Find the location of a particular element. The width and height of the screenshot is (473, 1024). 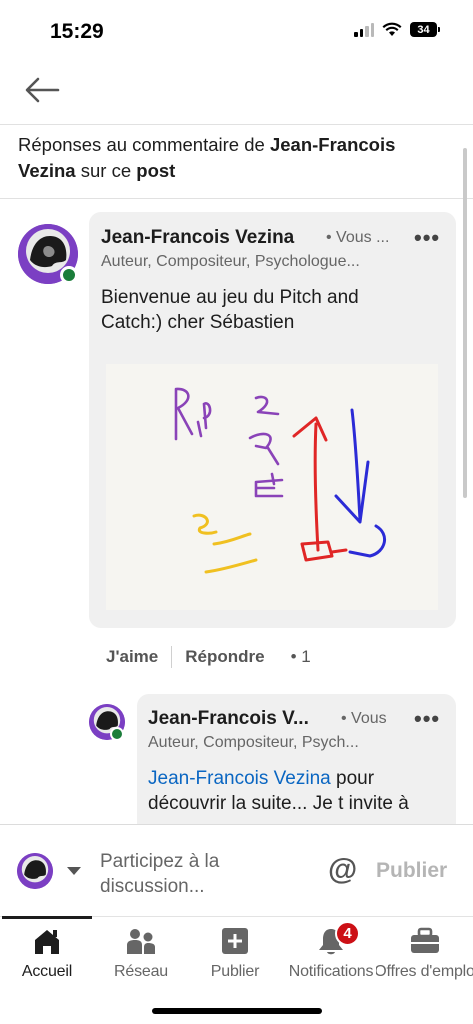

scrollbar is located at coordinates (465, 323).